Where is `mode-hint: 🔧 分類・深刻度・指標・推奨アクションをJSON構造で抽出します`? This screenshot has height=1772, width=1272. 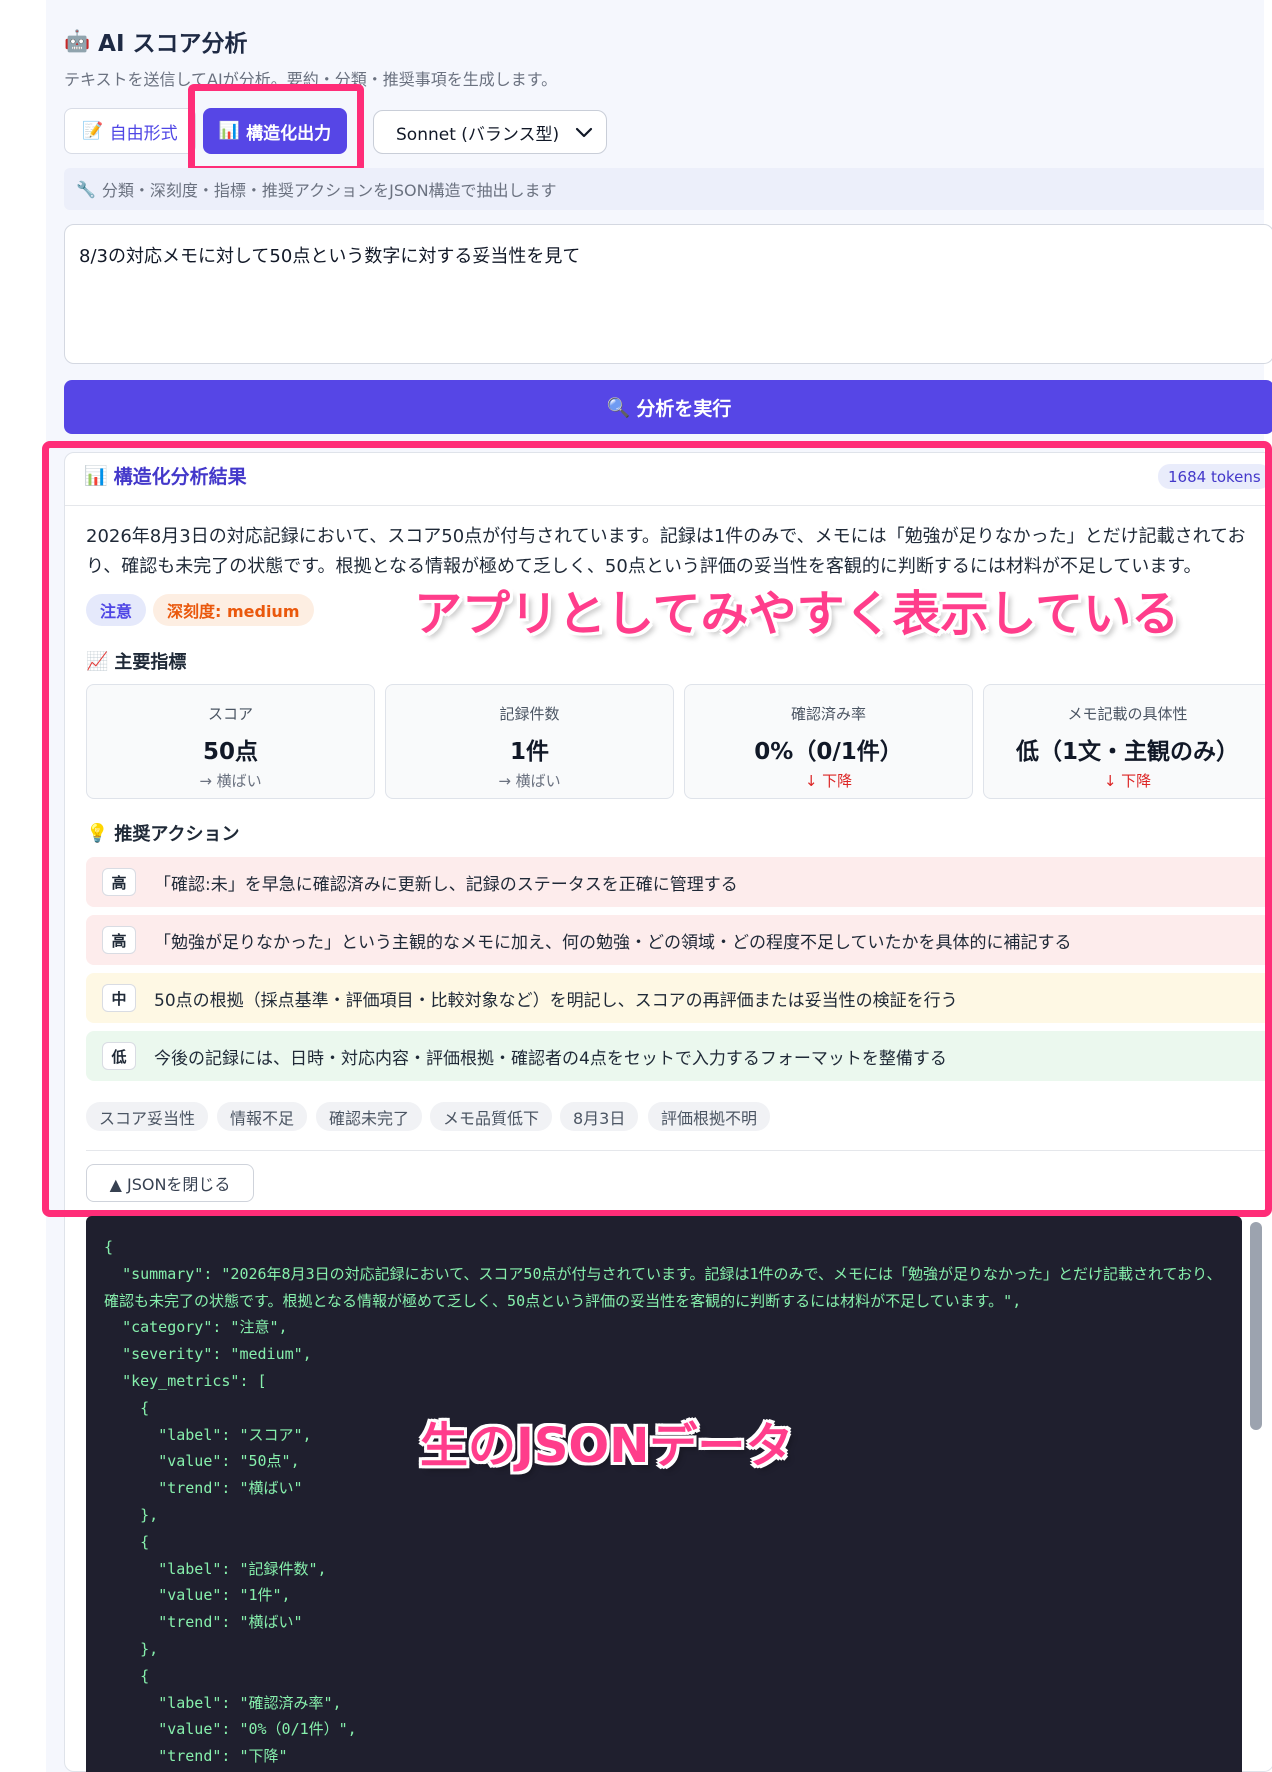
mode-hint: 🔧 分類・深刻度・指標・推奨アクションをJSON構造で抽出します is located at coordinates (664, 189).